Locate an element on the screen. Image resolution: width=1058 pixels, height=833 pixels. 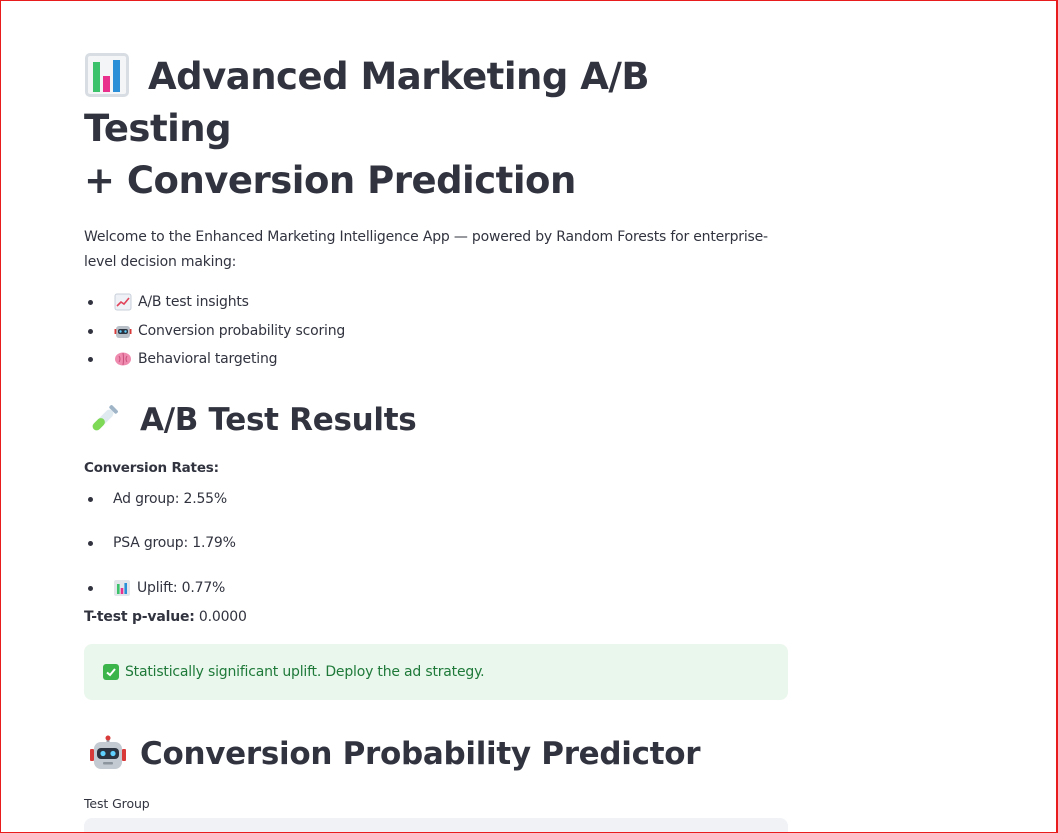
rate-uplift-text: Uplift: 0.77% is located at coordinates (181, 587).